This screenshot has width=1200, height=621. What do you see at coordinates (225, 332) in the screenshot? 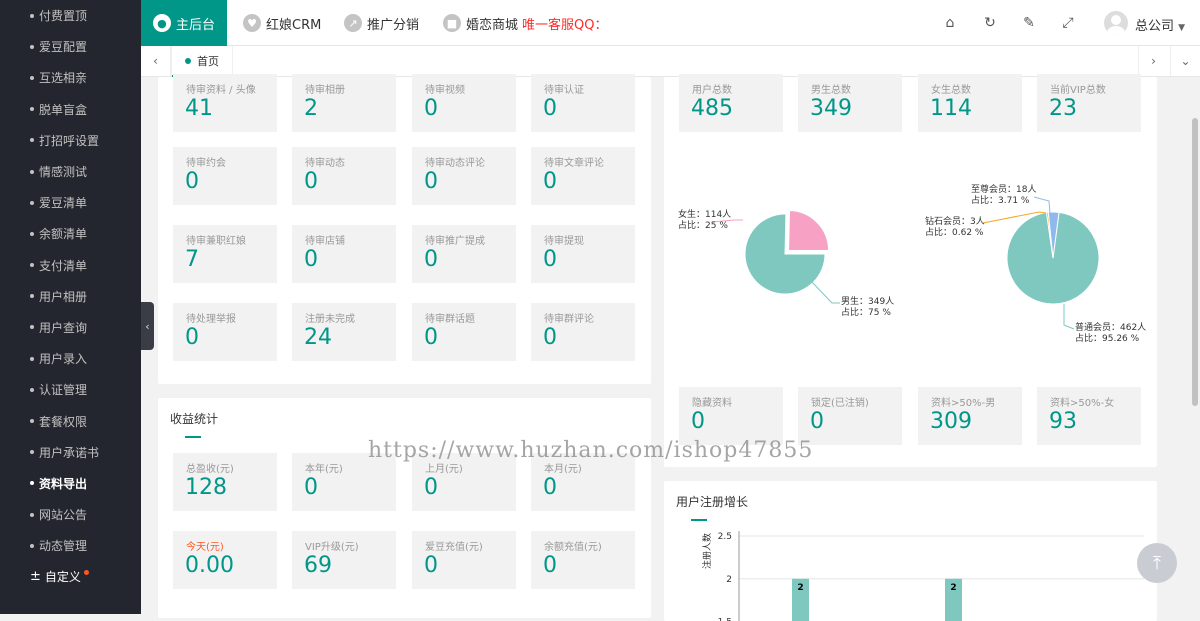
I see `stat-card: 待处理举报 0` at bounding box center [225, 332].